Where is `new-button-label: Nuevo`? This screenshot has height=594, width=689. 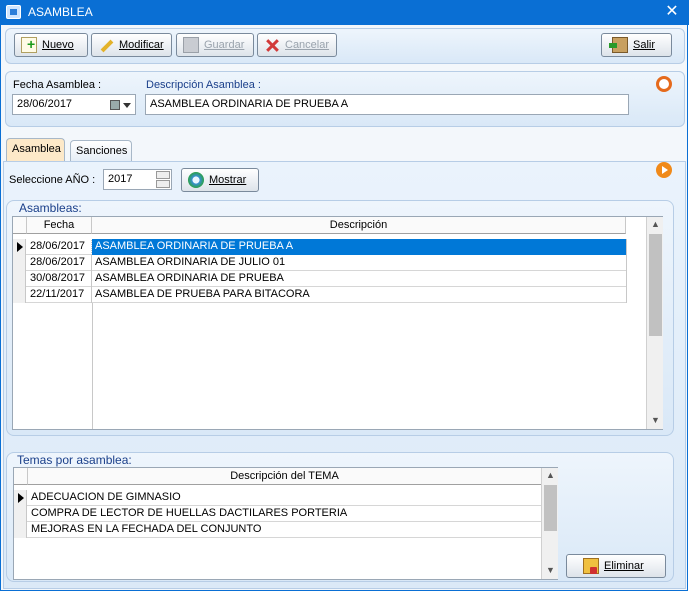 new-button-label: Nuevo is located at coordinates (58, 45).